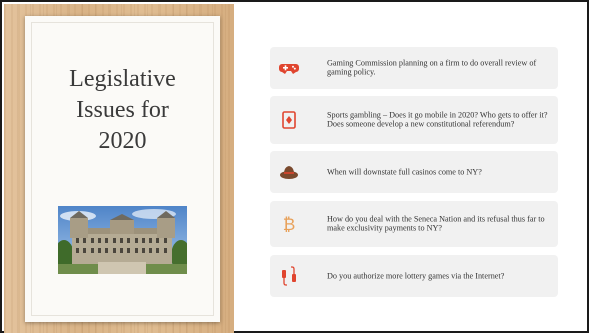  What do you see at coordinates (289, 68) in the screenshot?
I see `game-controller-icon` at bounding box center [289, 68].